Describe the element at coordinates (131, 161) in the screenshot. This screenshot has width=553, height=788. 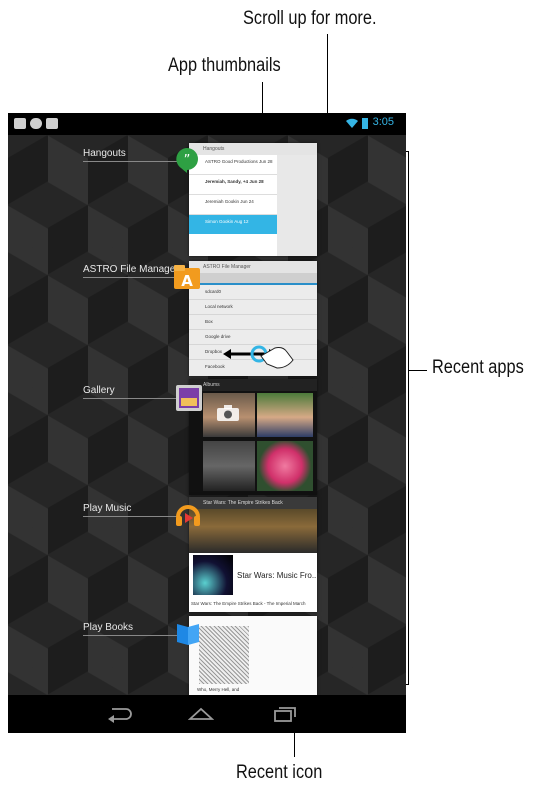
I see `app-rule-hangouts` at that location.